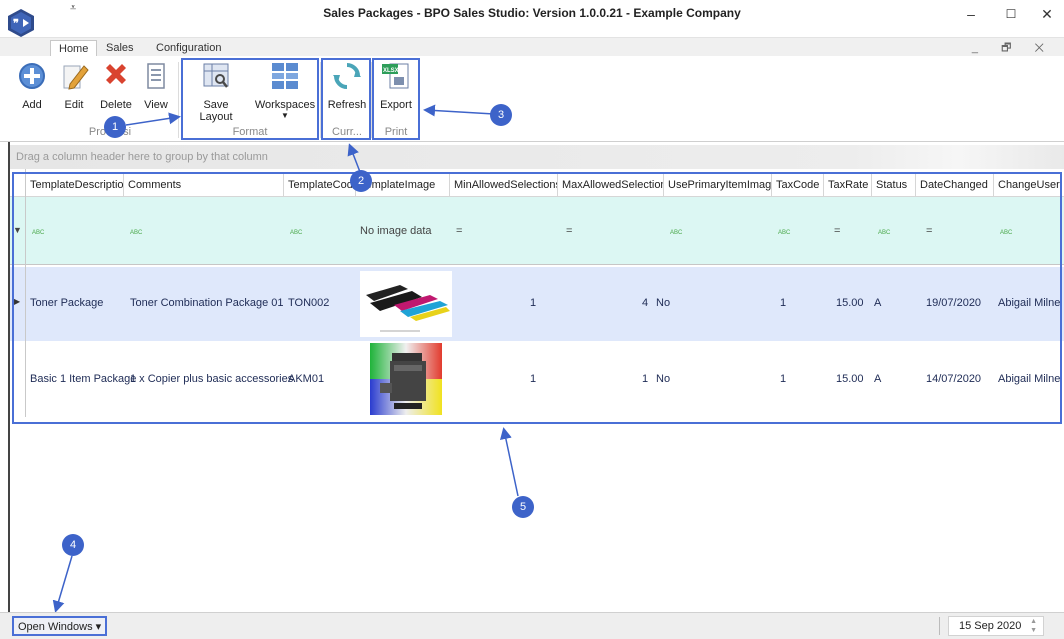 The width and height of the screenshot is (1064, 639). I want to click on edit-pencil-icon, so click(76, 77).